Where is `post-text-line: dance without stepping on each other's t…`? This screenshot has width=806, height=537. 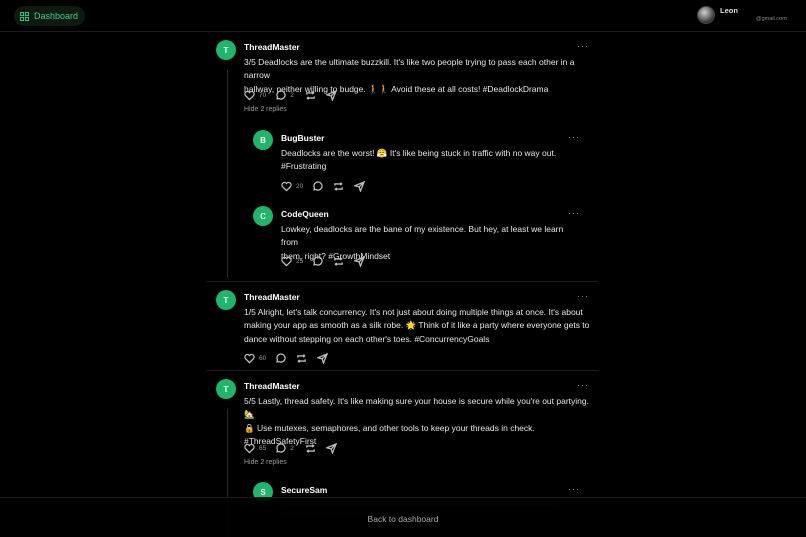 post-text-line: dance without stepping on each other's t… is located at coordinates (367, 338).